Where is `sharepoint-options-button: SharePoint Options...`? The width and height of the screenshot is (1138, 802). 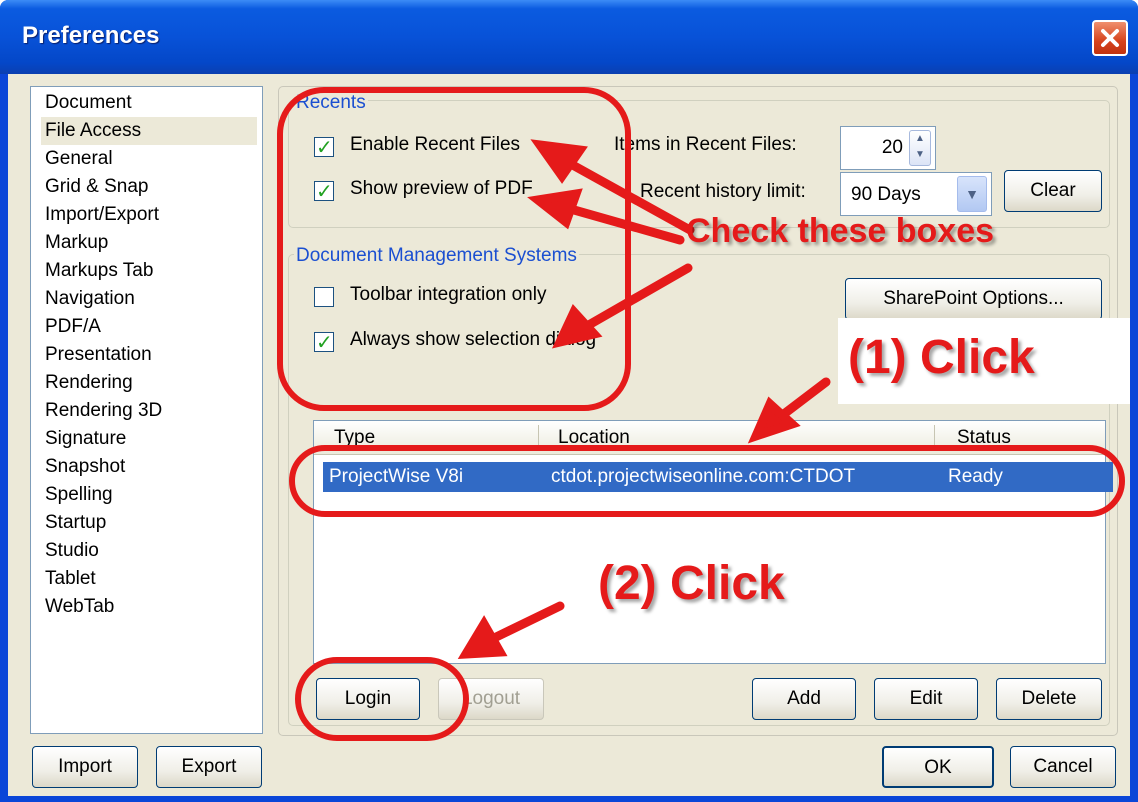 sharepoint-options-button: SharePoint Options... is located at coordinates (973, 299).